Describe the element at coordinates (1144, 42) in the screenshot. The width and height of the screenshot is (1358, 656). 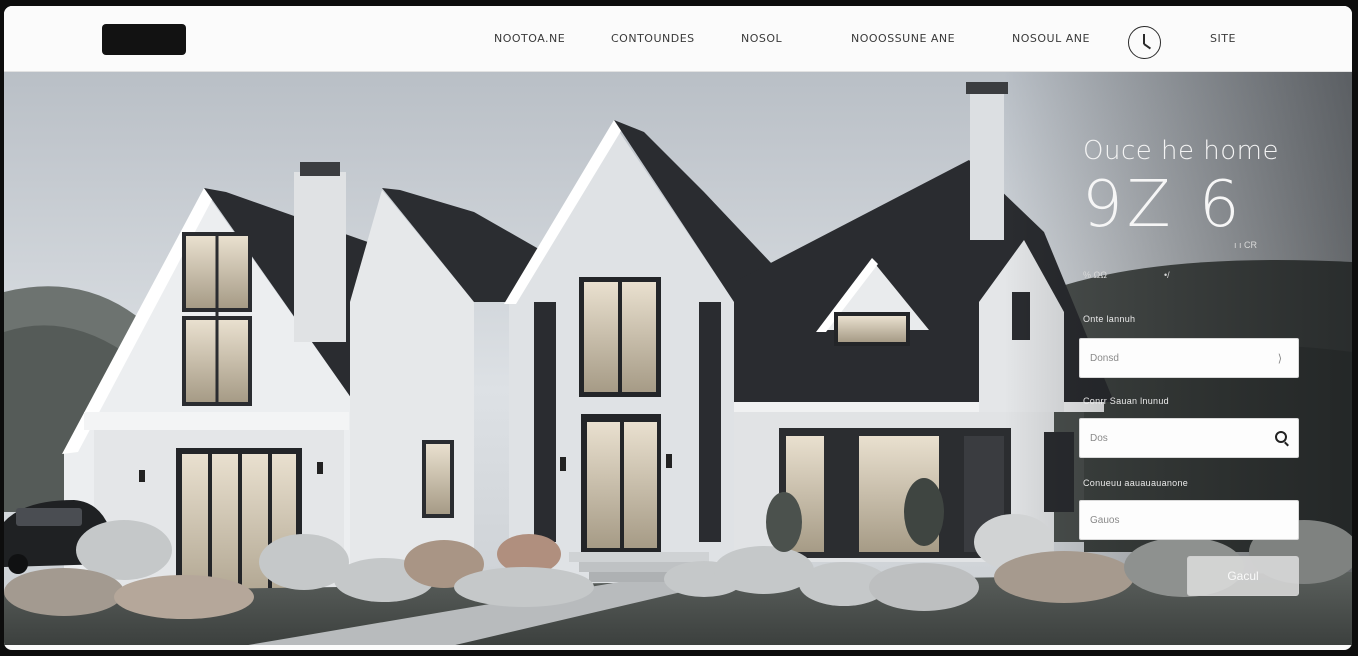
I see `clock-icon` at that location.